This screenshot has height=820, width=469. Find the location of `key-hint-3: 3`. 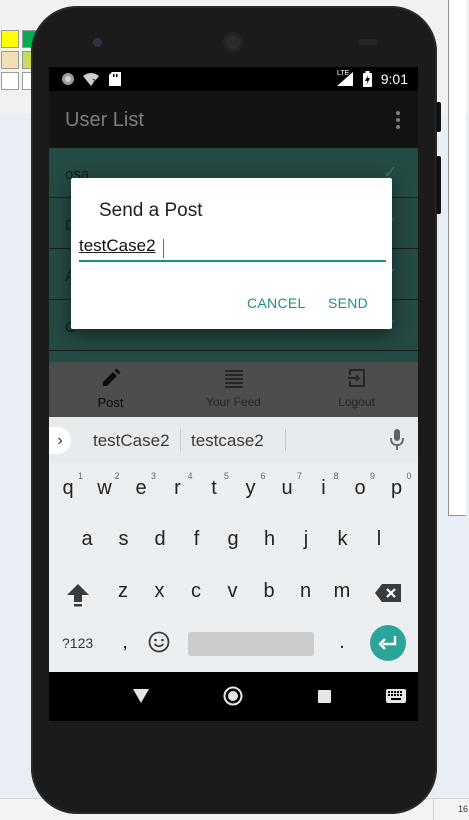

key-hint-3: 3 is located at coordinates (154, 476).